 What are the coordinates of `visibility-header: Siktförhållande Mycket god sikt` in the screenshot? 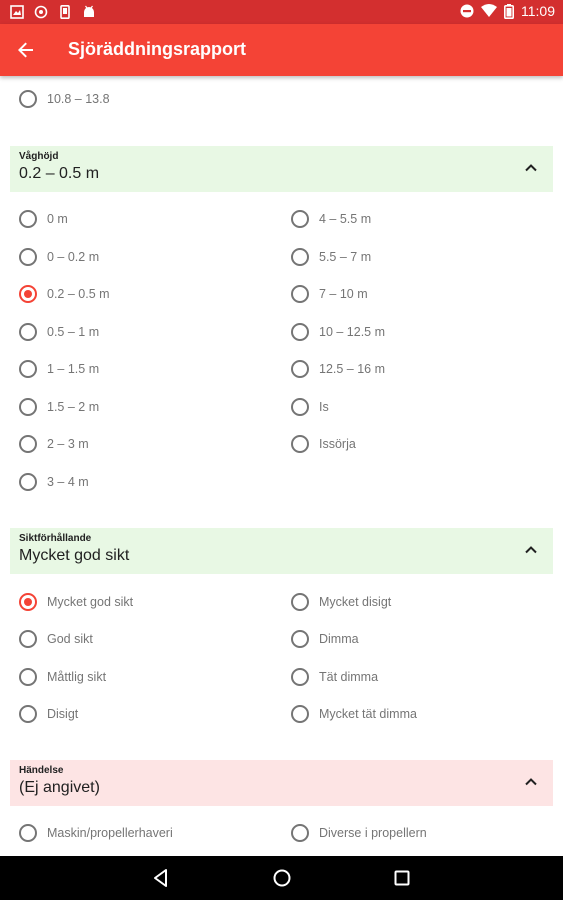 It's located at (281, 551).